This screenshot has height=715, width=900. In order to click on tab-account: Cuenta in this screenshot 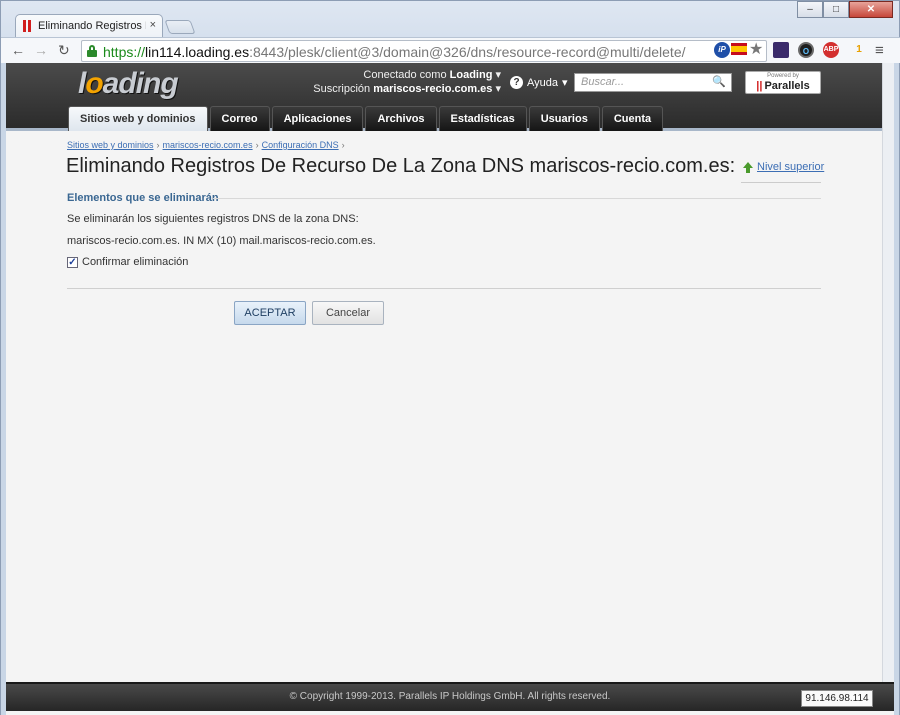, I will do `click(632, 118)`.